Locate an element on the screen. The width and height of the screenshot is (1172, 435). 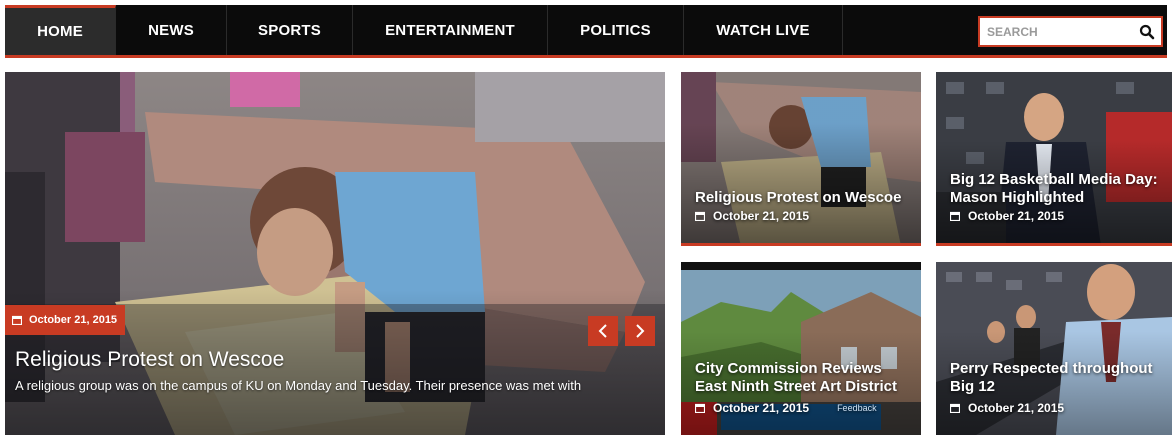
card-title: Religious Protest on Wescoe is located at coordinates (798, 198).